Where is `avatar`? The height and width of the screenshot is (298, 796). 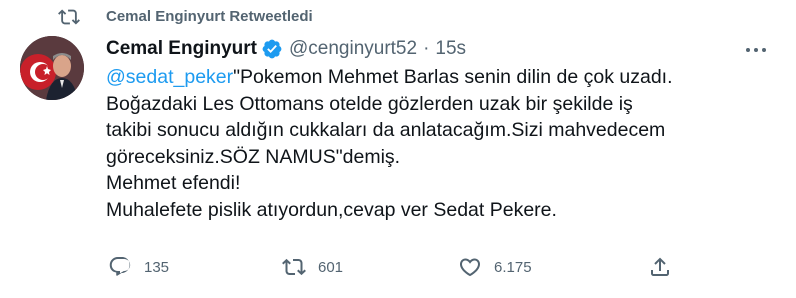 avatar is located at coordinates (52, 68).